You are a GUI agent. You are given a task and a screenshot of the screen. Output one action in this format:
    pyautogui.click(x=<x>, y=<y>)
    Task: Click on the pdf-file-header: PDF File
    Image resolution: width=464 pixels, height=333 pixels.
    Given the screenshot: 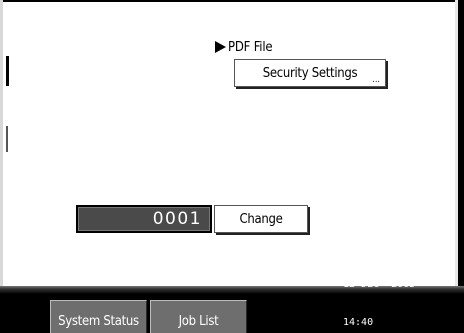 What is the action you would take?
    pyautogui.click(x=244, y=47)
    